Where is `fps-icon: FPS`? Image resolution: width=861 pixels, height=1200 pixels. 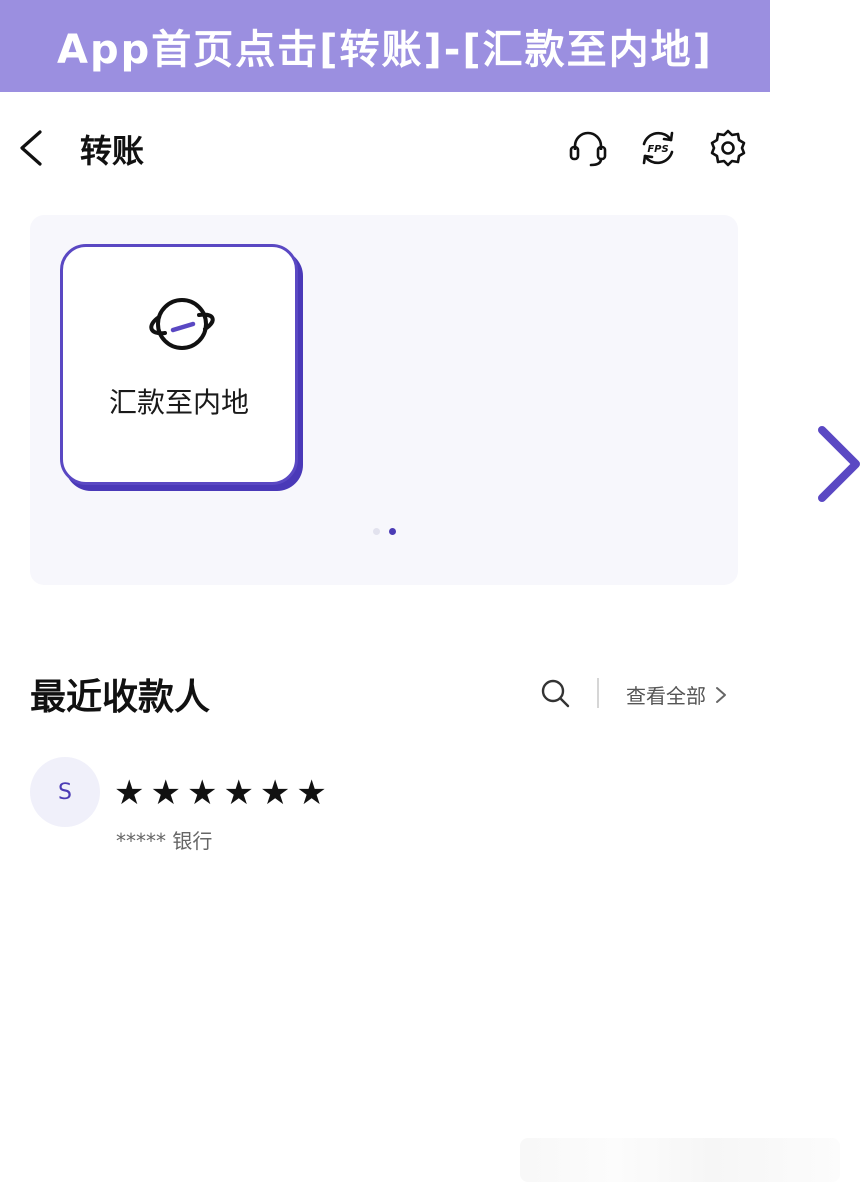 fps-icon: FPS is located at coordinates (658, 148).